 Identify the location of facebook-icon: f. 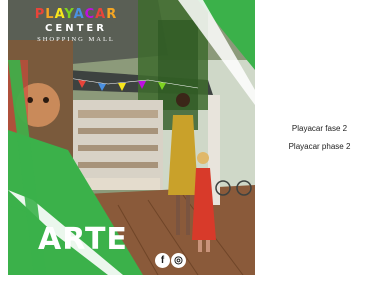
(162, 260).